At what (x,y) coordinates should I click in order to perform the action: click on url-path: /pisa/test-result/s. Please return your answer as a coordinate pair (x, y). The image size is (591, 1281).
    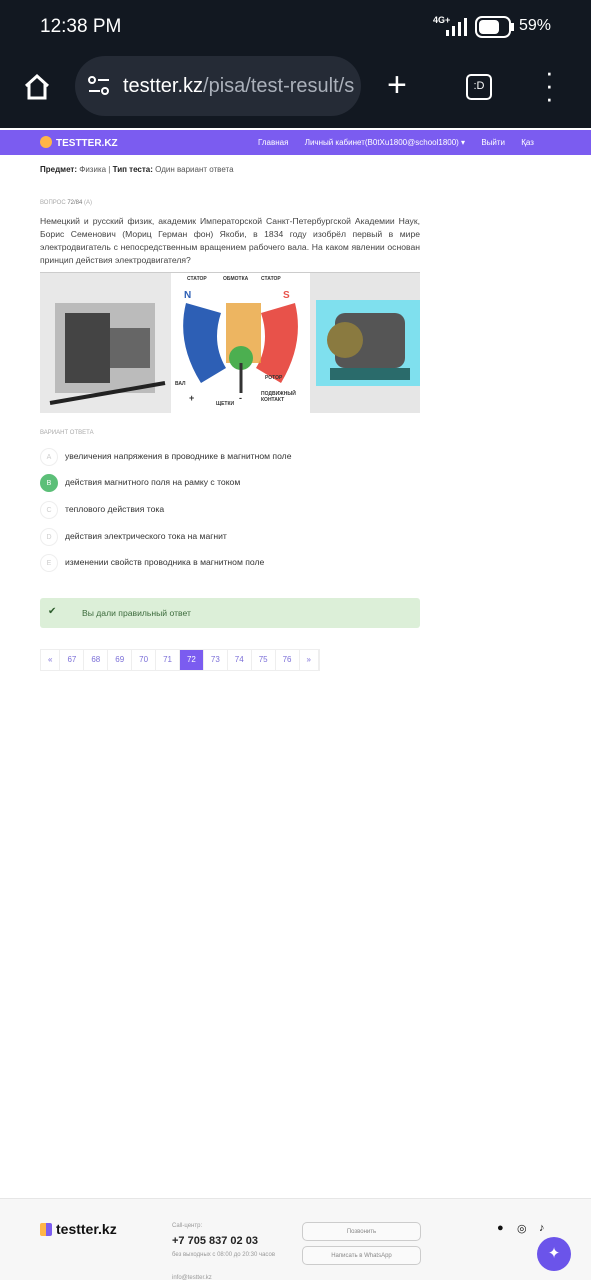
    Looking at the image, I should click on (279, 86).